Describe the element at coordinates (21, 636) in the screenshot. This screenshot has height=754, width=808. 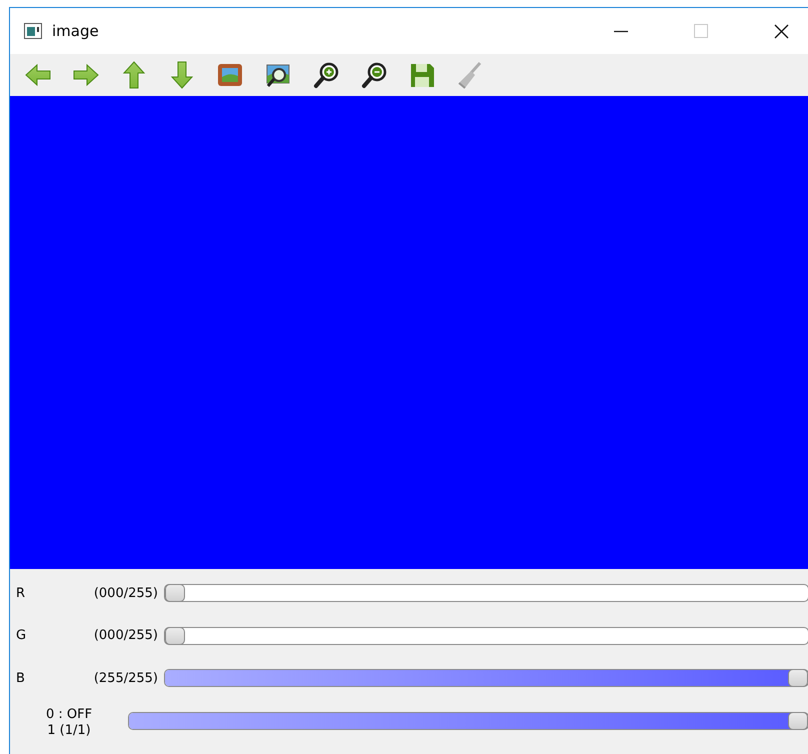
I see `channel-label: G` at that location.